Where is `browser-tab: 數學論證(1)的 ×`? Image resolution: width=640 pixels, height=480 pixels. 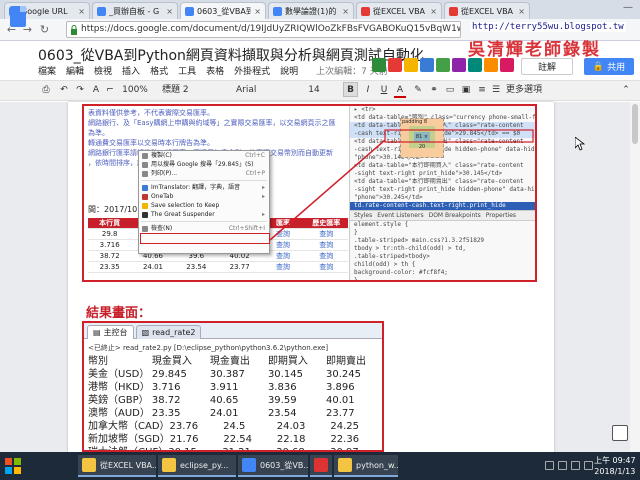
browser-tab: 數學論證(1)的 × is located at coordinates (311, 10).